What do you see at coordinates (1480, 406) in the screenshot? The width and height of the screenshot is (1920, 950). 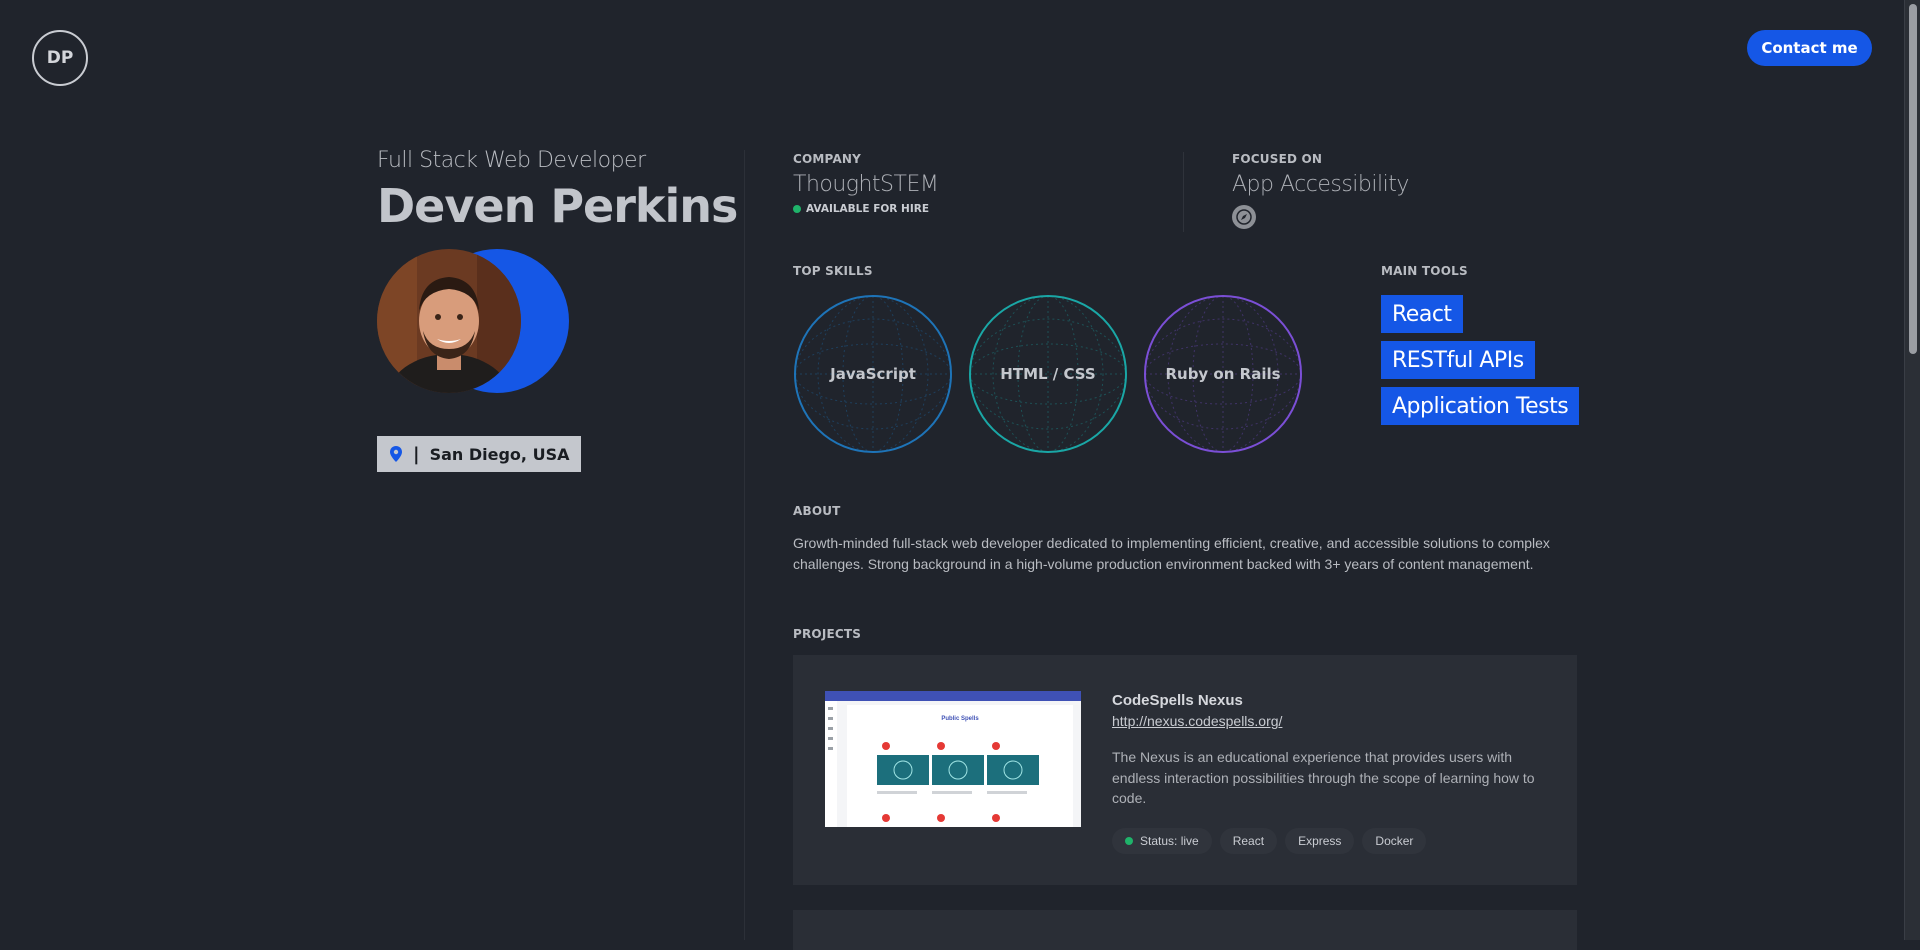 I see `tool-badge: Application Tests` at bounding box center [1480, 406].